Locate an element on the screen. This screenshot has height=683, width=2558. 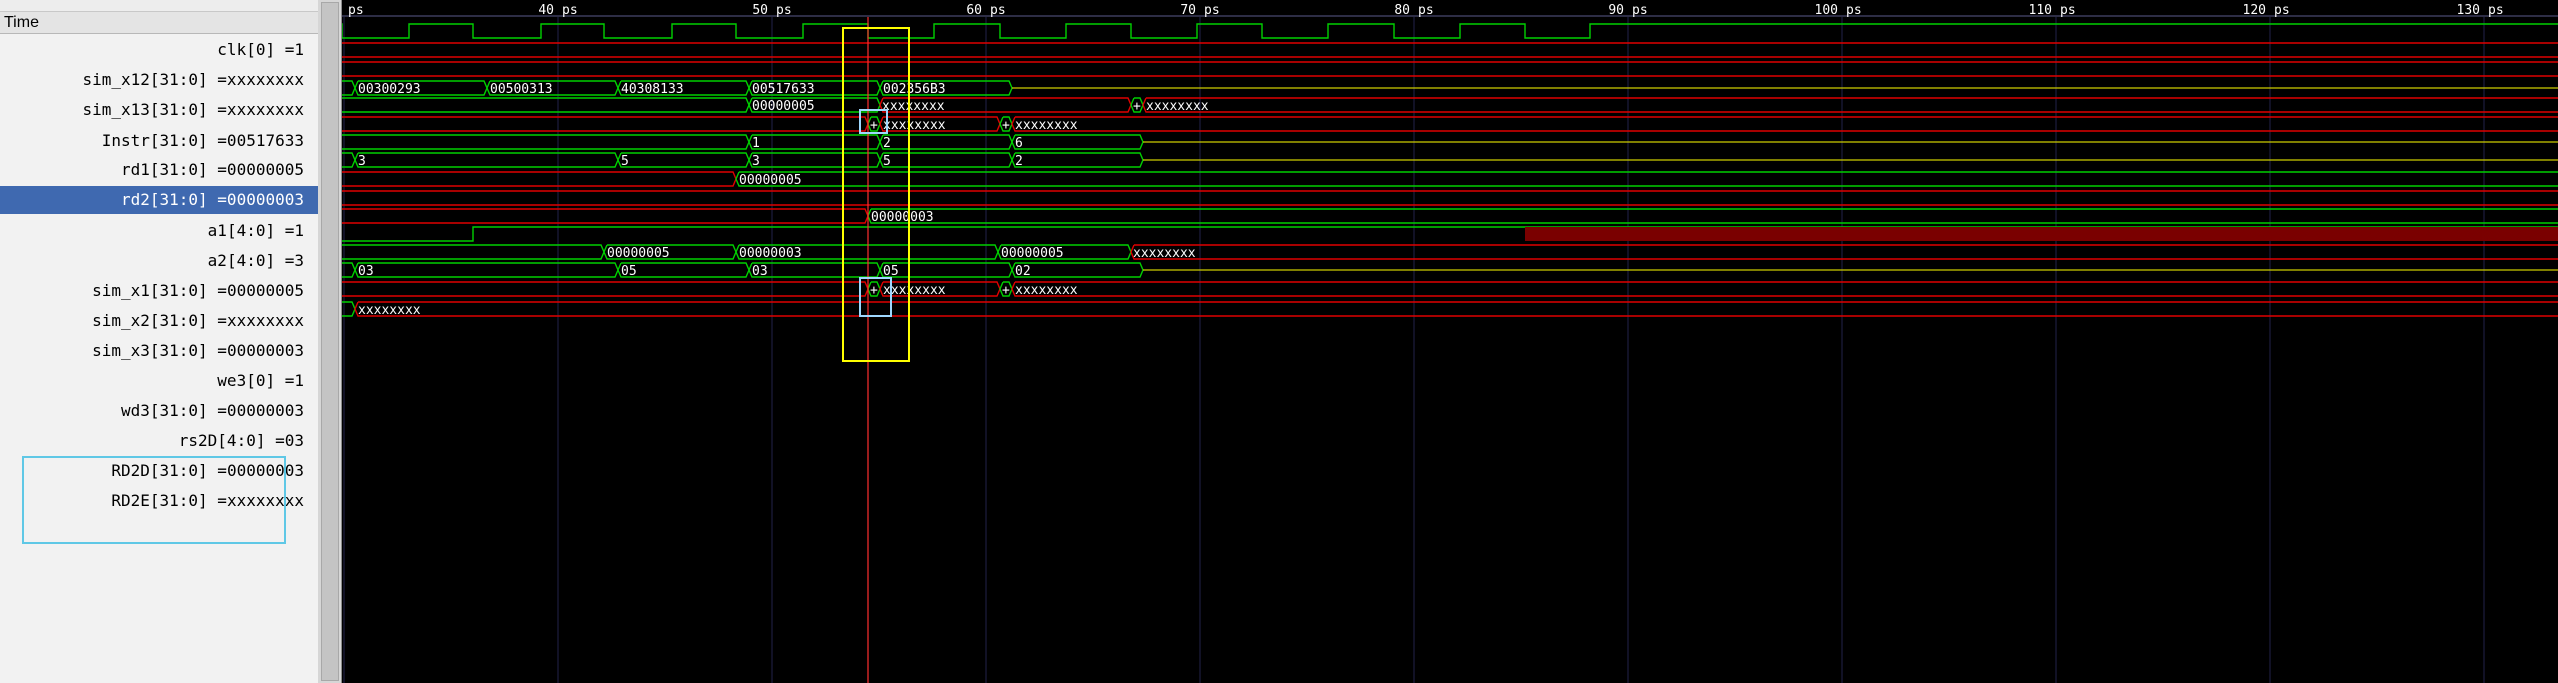
sim-x1-bus-segment is located at coordinates (539, 179).